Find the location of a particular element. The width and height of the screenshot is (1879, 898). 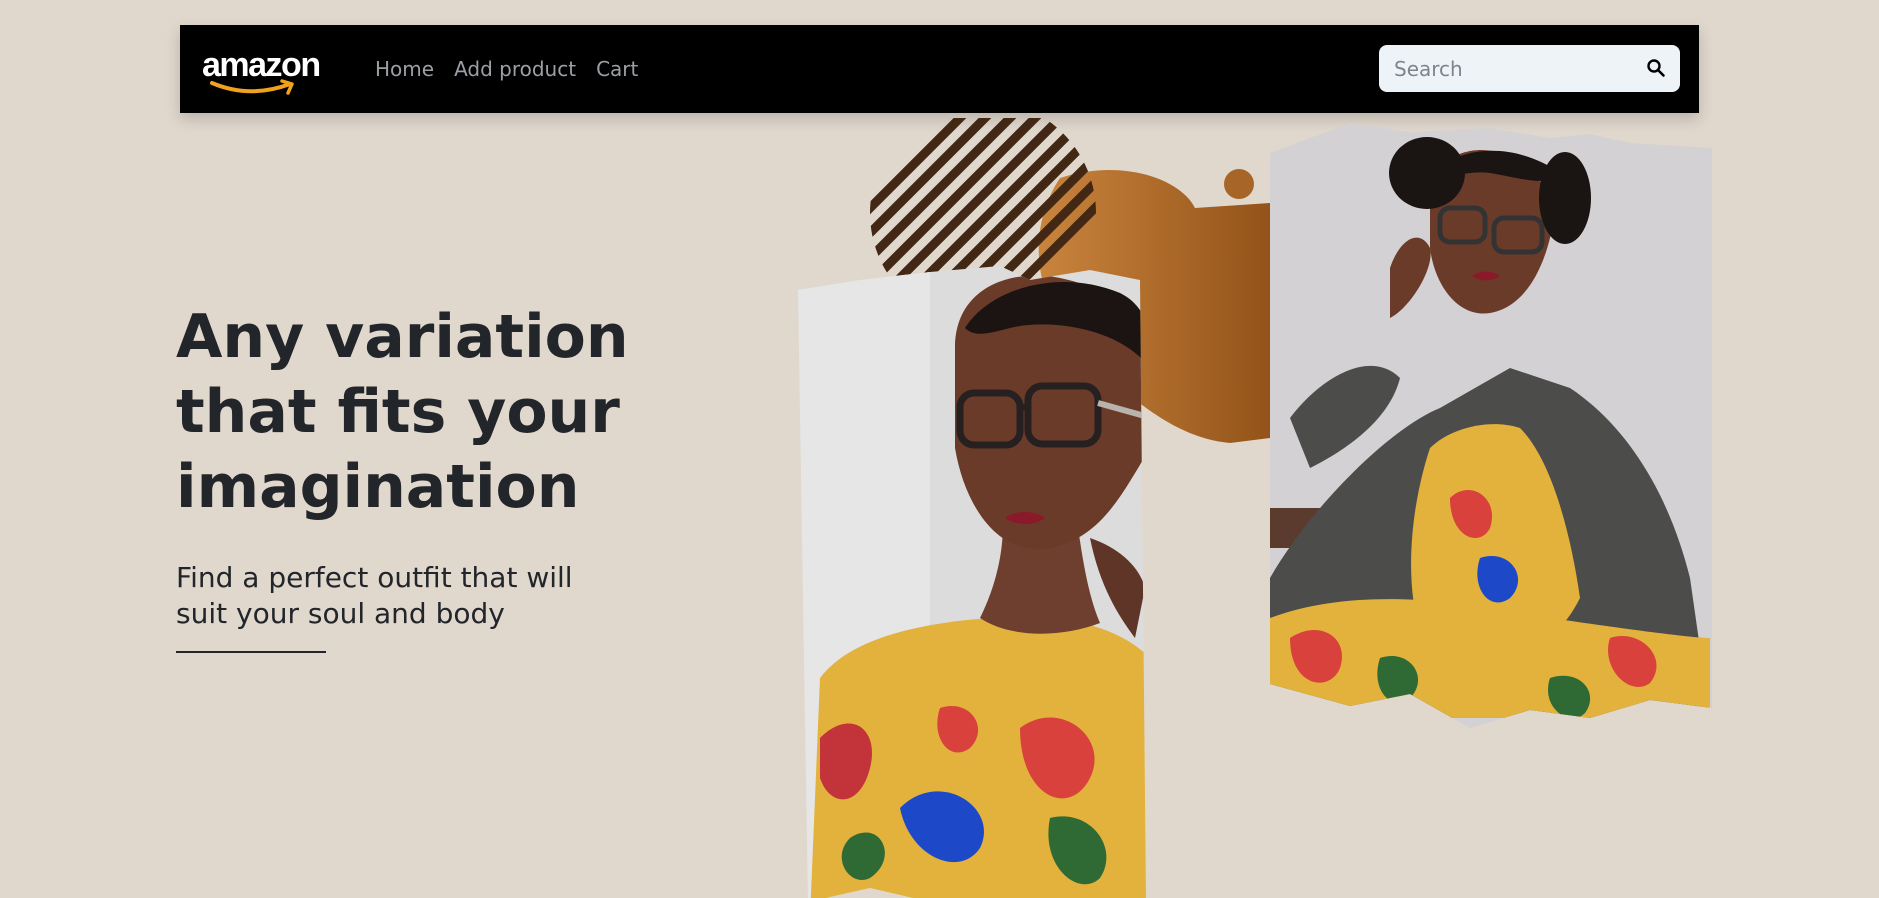

nav-link-add-product: Add product is located at coordinates (515, 69).